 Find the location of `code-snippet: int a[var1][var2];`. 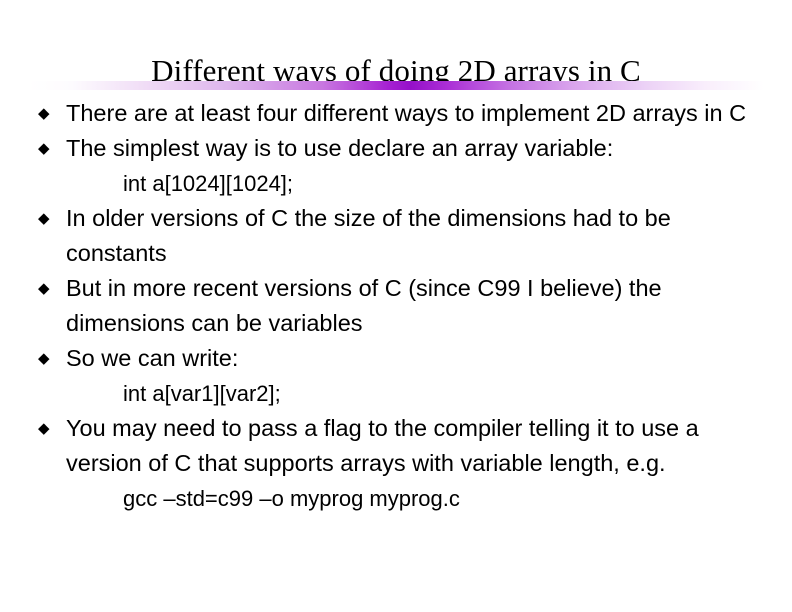

code-snippet: int a[var1][var2]; is located at coordinates (202, 393).